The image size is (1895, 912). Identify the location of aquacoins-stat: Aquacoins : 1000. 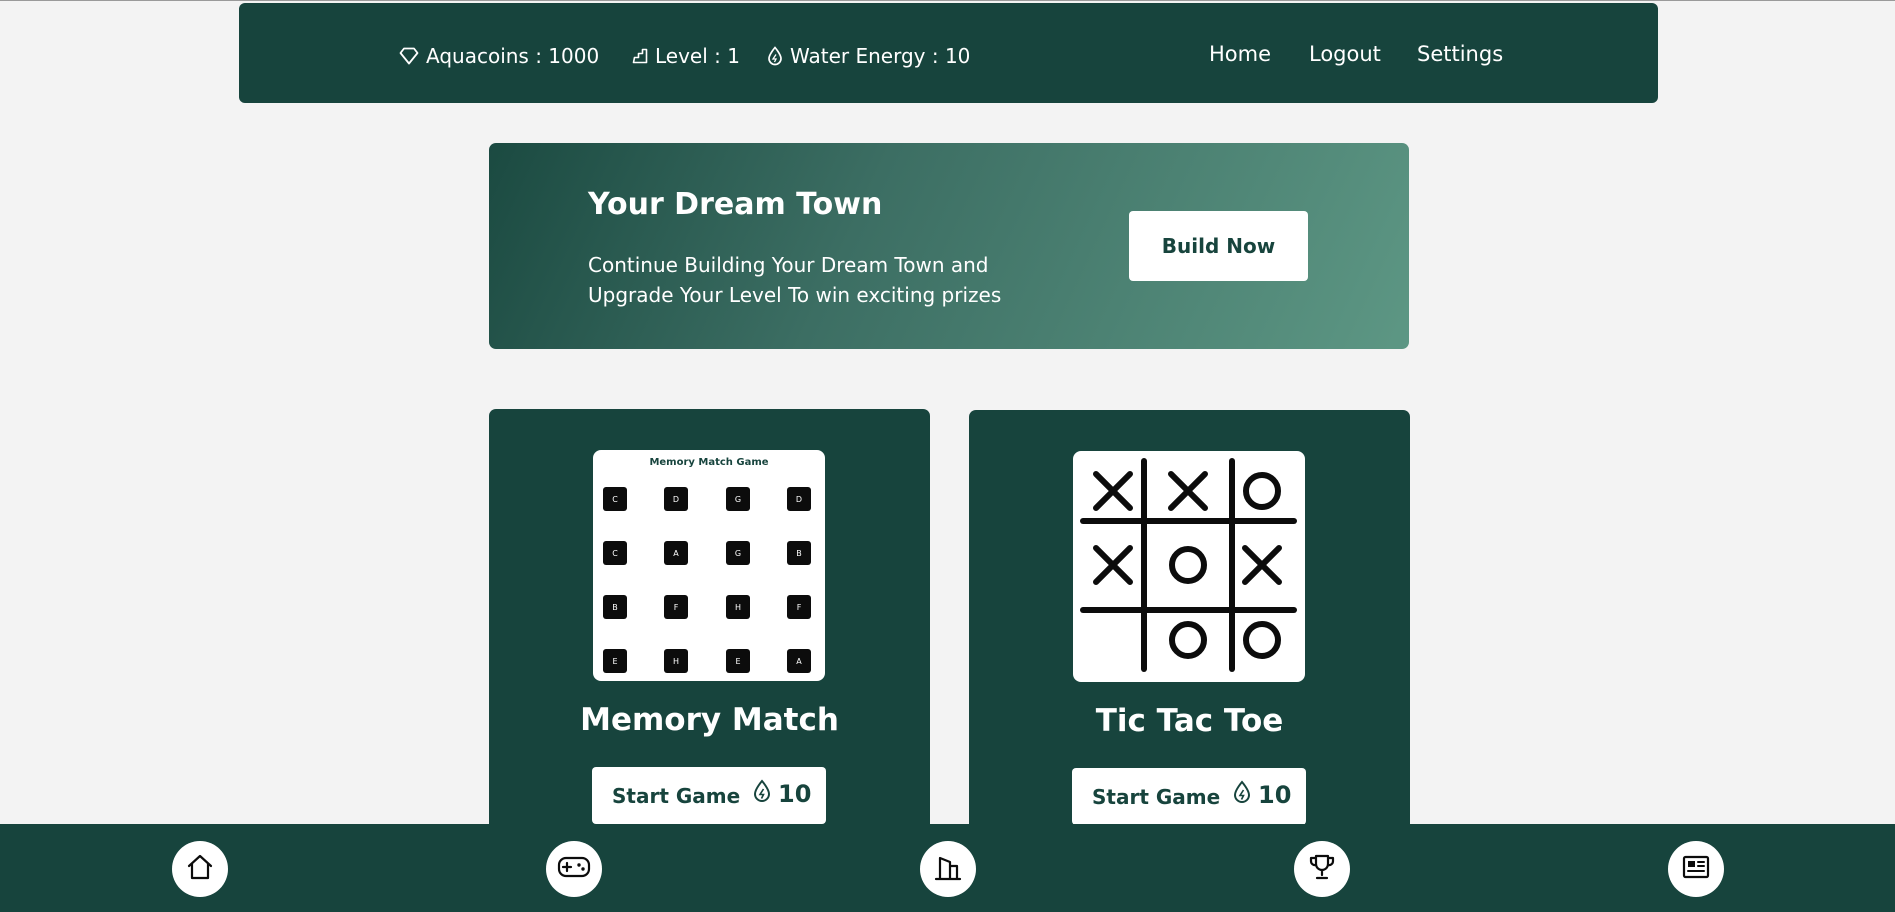
(499, 56).